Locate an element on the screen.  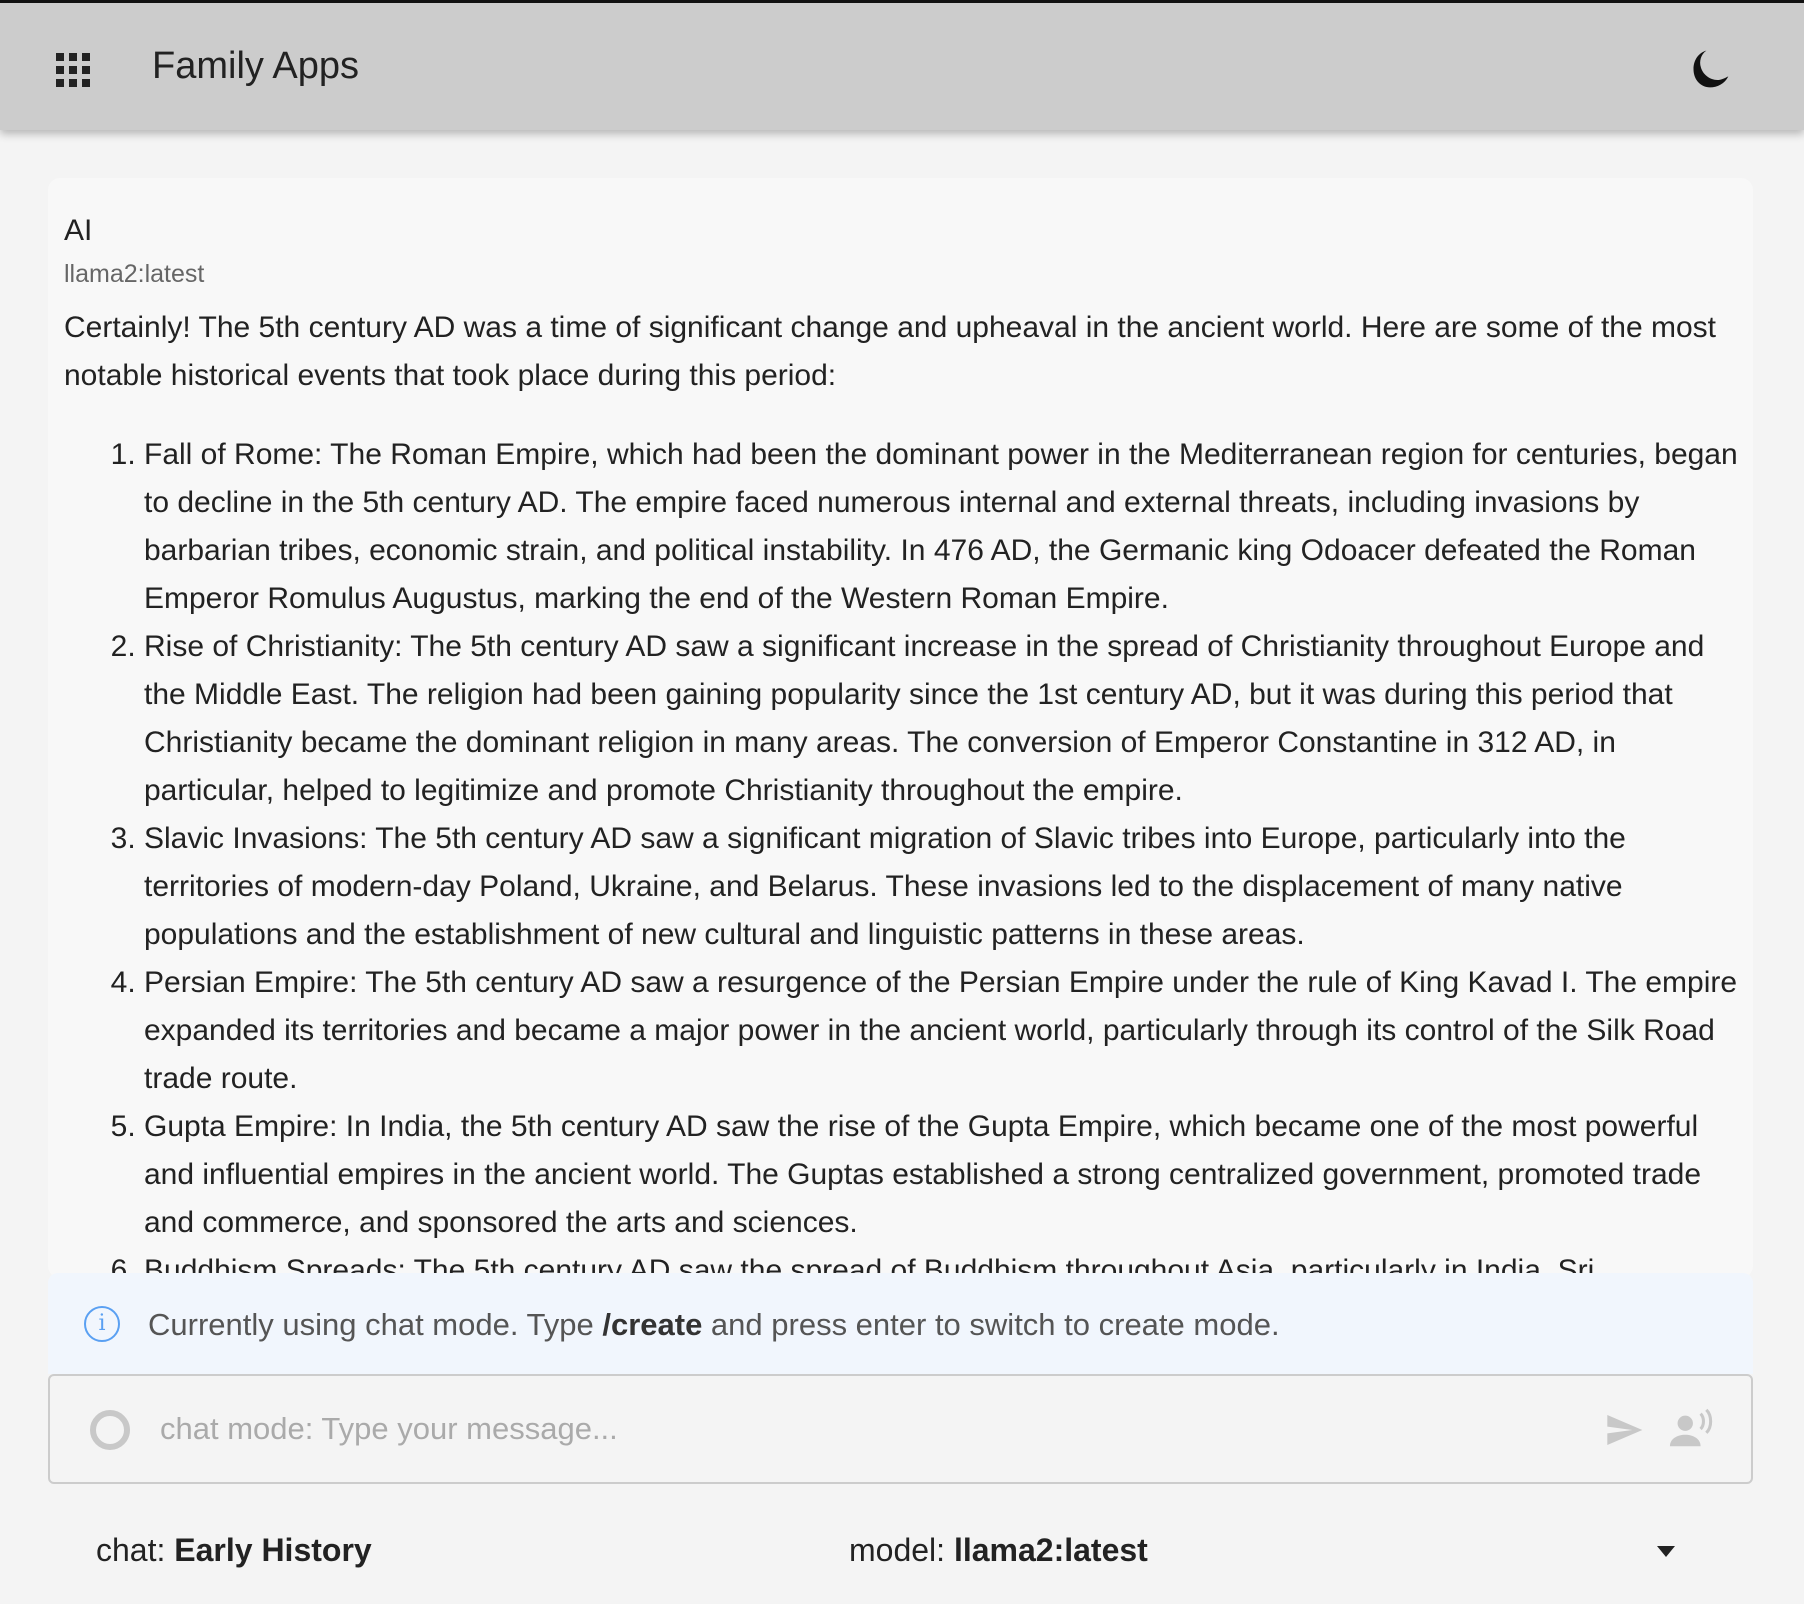
app-title: Family Apps is located at coordinates (255, 66).